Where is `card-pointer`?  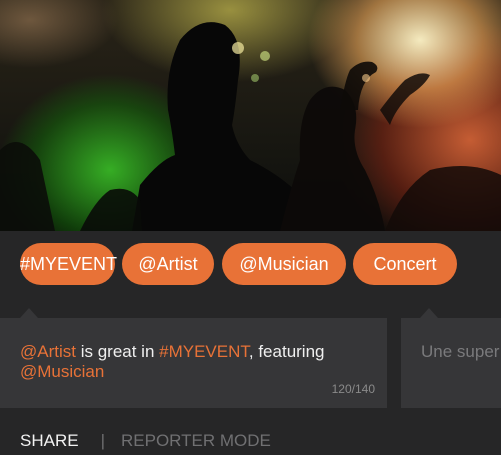 card-pointer is located at coordinates (29, 313).